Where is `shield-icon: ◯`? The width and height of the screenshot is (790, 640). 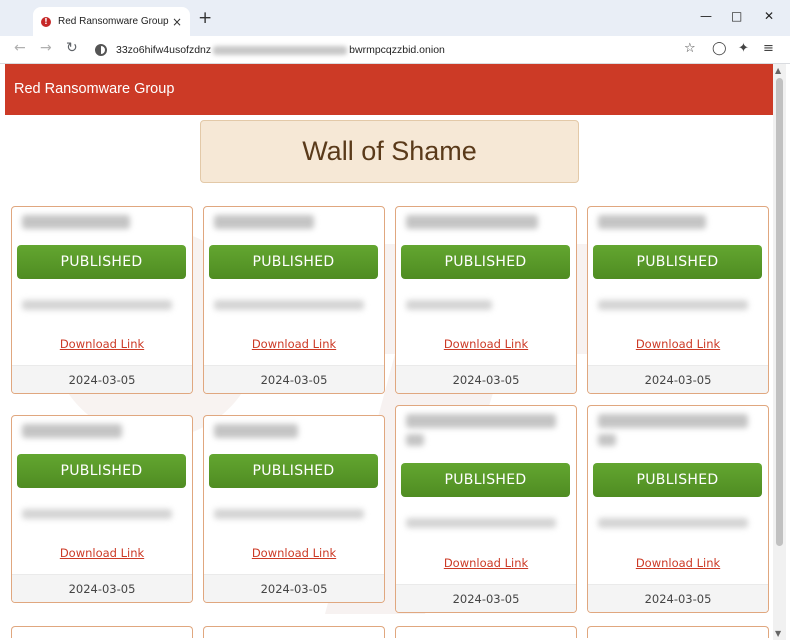
shield-icon: ◯ is located at coordinates (719, 48).